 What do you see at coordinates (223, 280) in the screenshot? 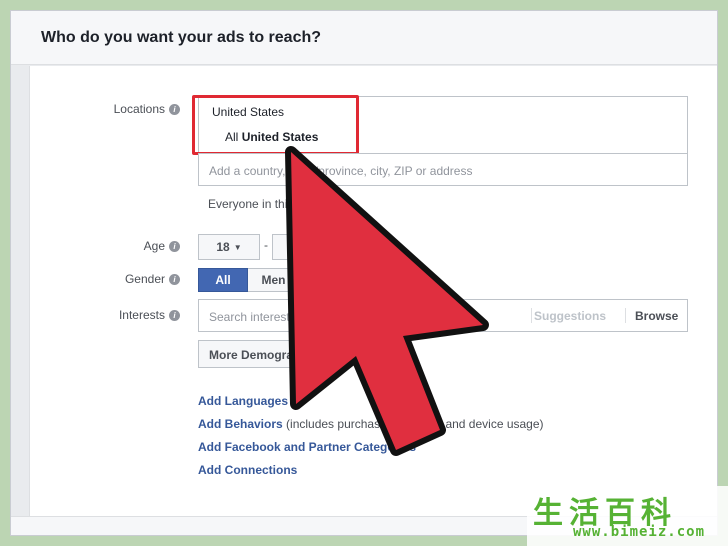
I see `gender-all-button: All` at bounding box center [223, 280].